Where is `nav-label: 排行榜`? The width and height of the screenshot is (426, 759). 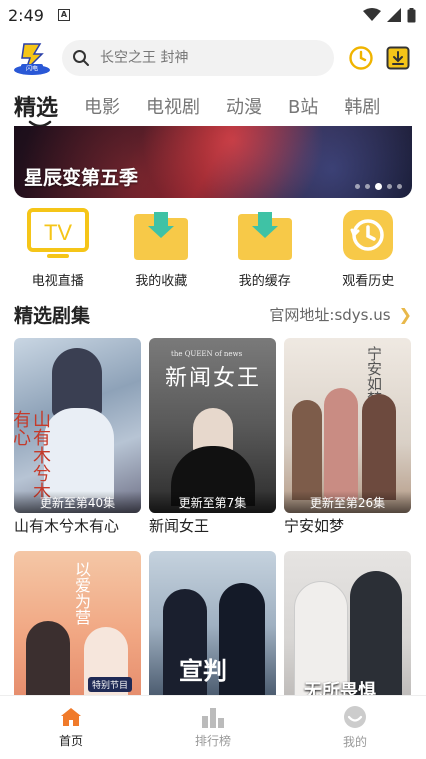 nav-label: 排行榜 is located at coordinates (212, 741).